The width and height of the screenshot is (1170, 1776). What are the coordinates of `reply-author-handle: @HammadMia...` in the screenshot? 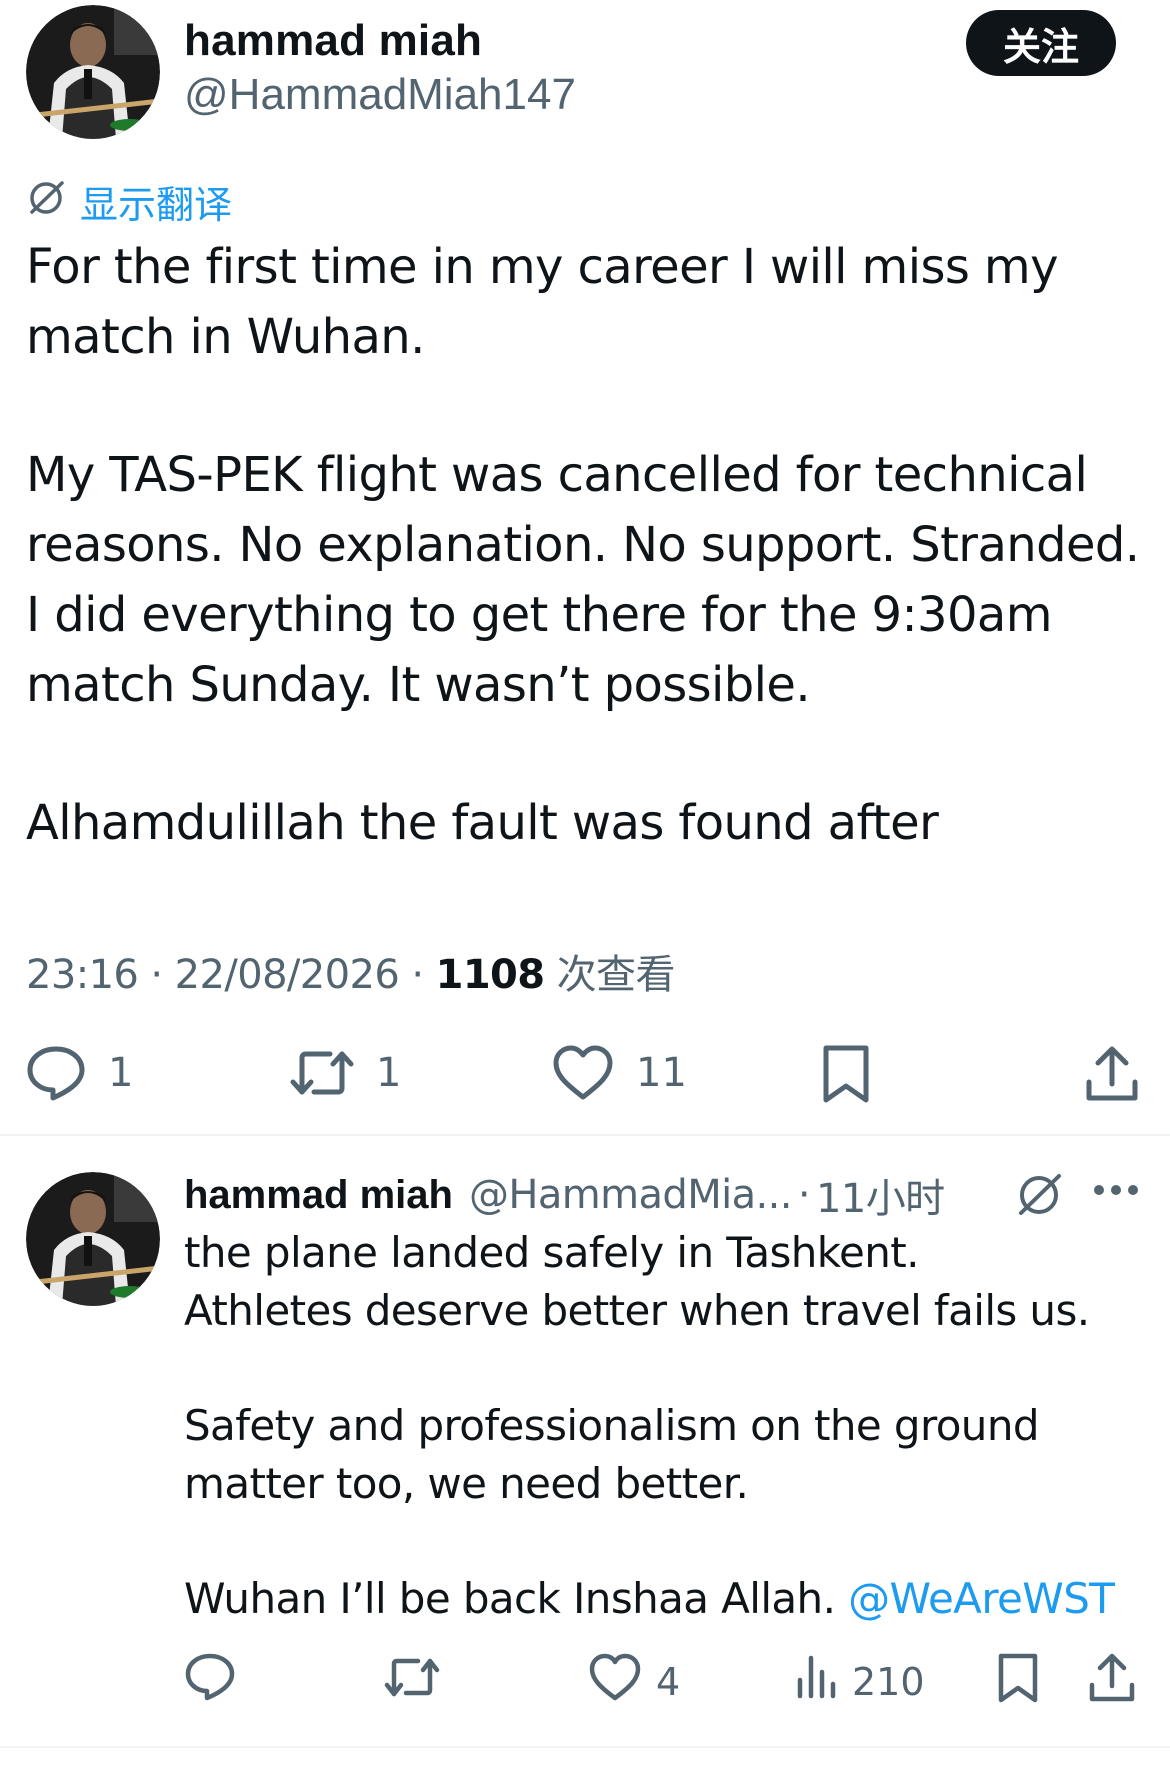 It's located at (631, 1195).